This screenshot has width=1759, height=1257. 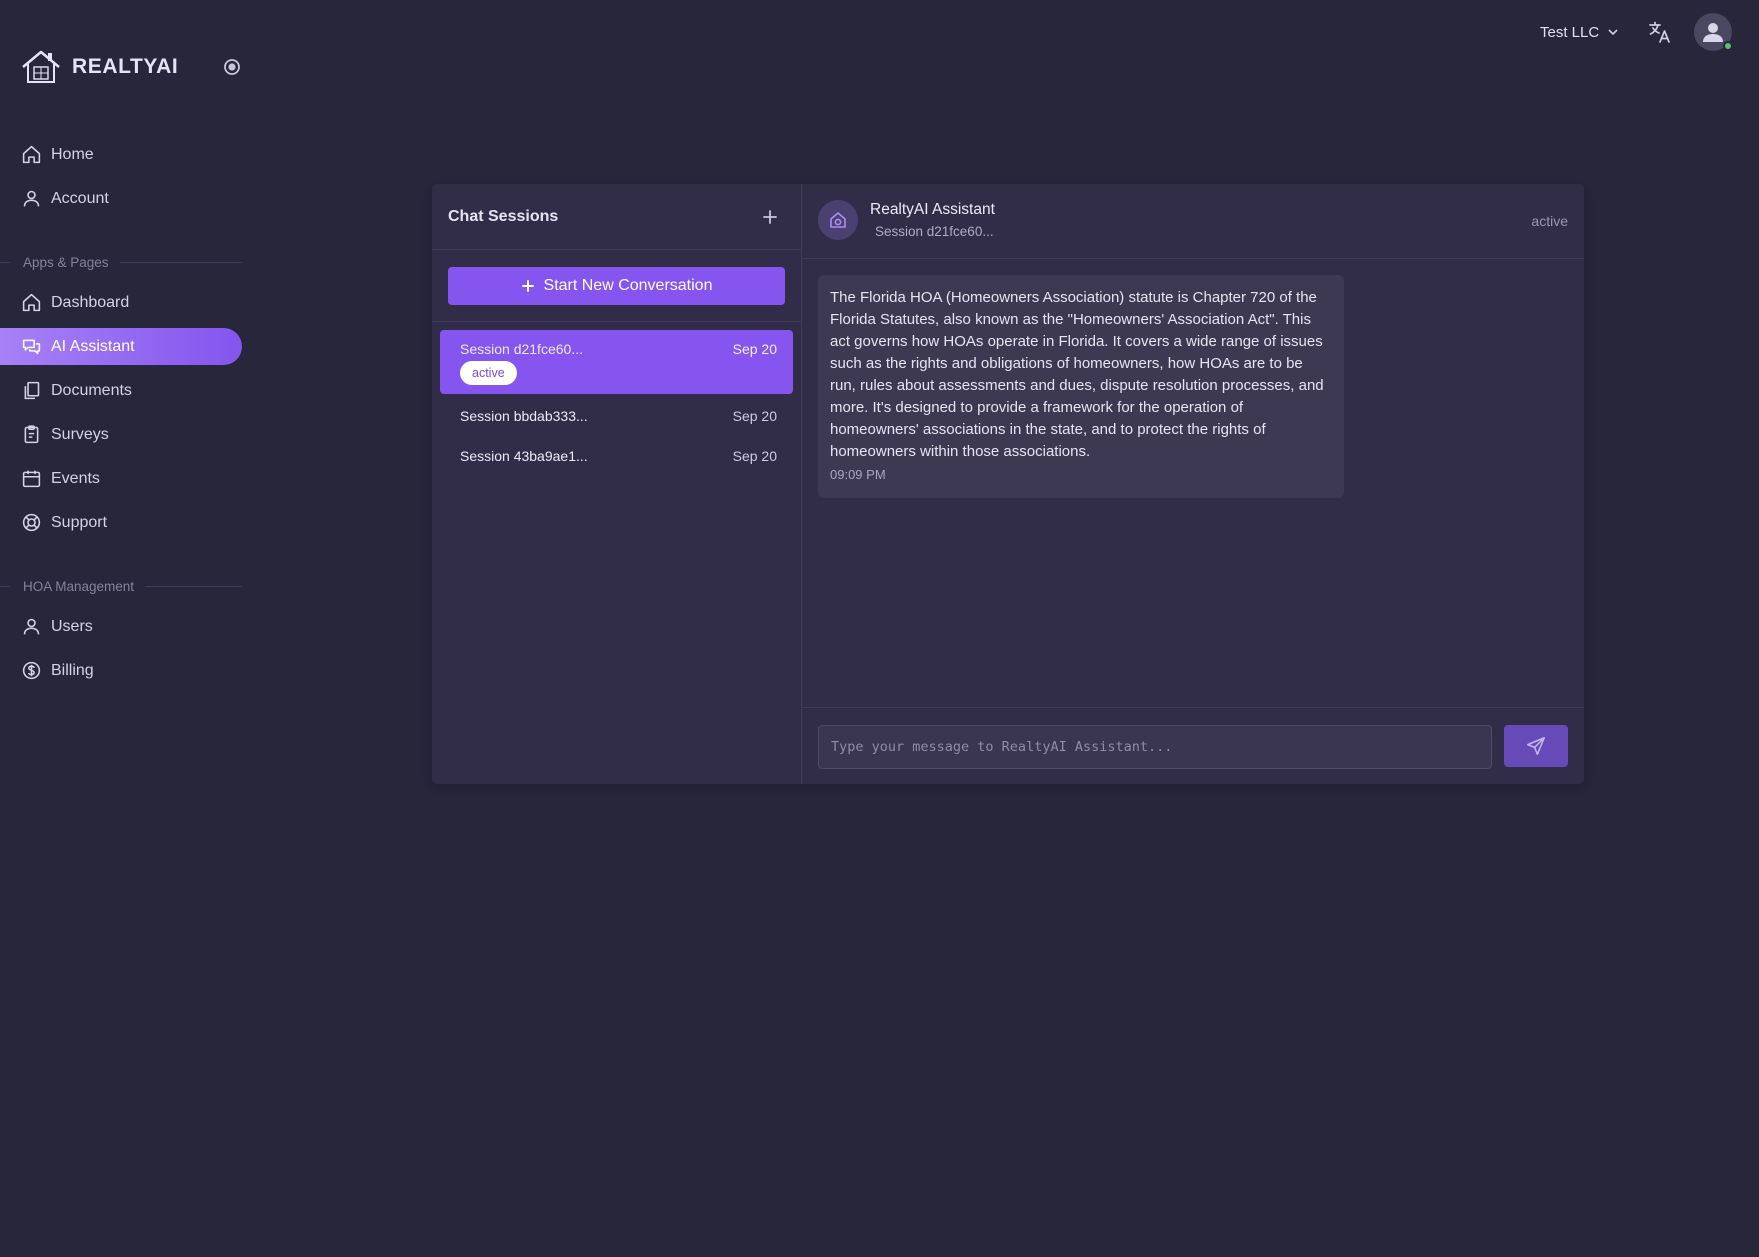 I want to click on clipboard-icon, so click(x=31, y=434).